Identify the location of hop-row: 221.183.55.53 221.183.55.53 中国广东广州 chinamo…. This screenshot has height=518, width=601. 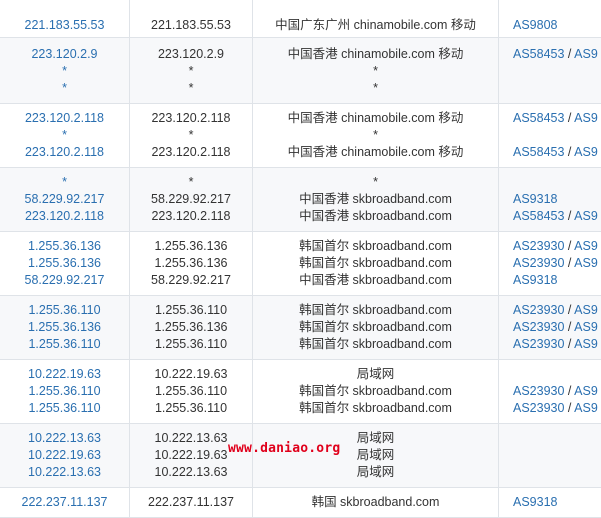
(300, 19).